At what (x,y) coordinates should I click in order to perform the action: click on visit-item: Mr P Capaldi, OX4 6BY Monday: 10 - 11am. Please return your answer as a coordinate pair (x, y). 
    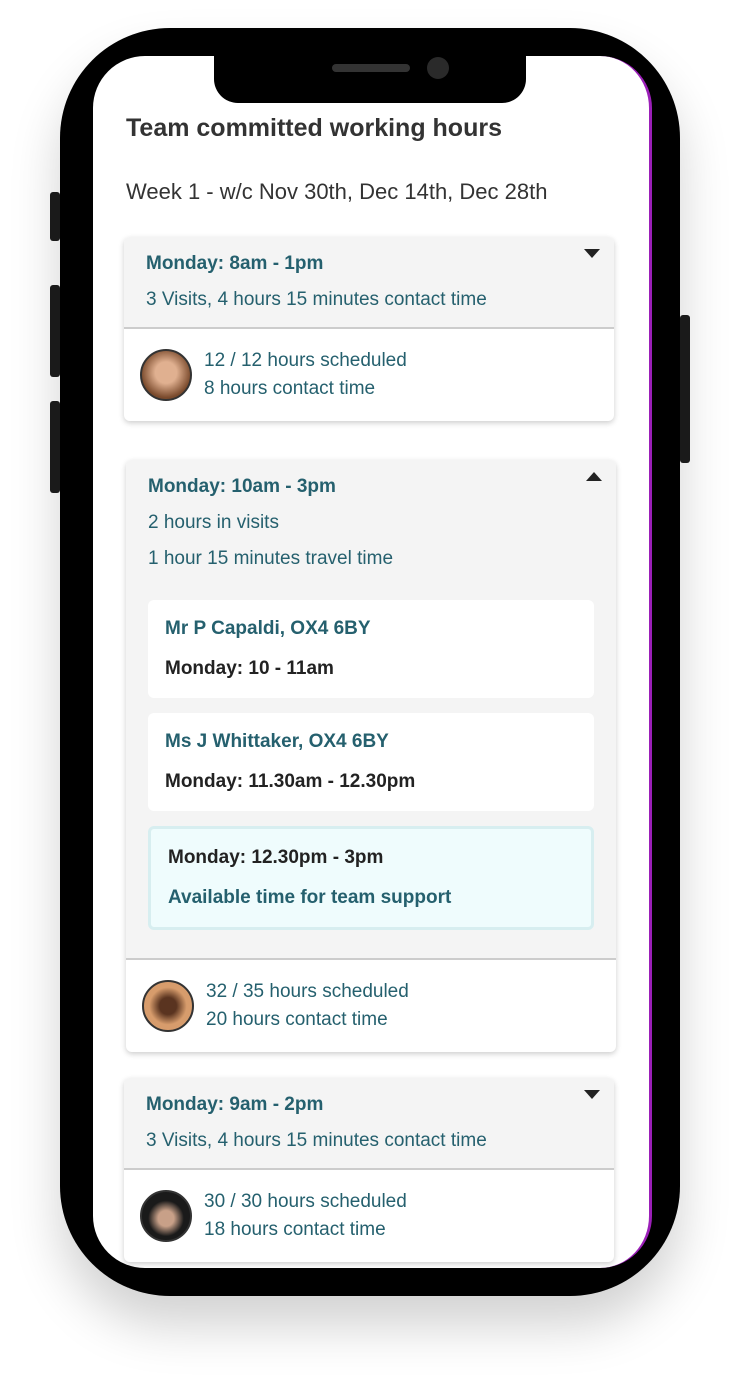
    Looking at the image, I should click on (371, 649).